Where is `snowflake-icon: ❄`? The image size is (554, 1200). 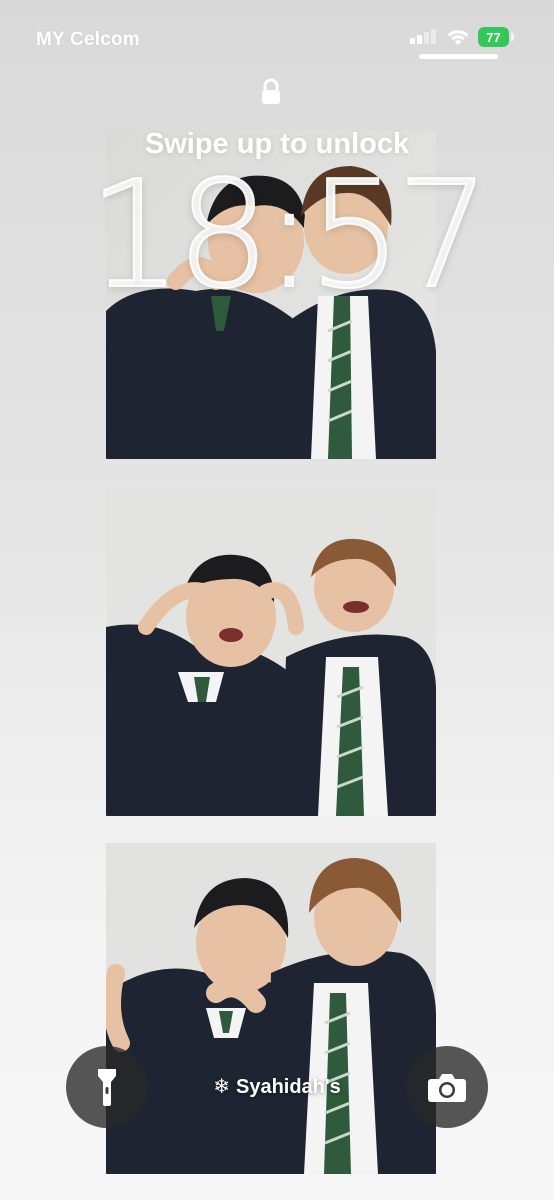
snowflake-icon: ❄ is located at coordinates (221, 1087).